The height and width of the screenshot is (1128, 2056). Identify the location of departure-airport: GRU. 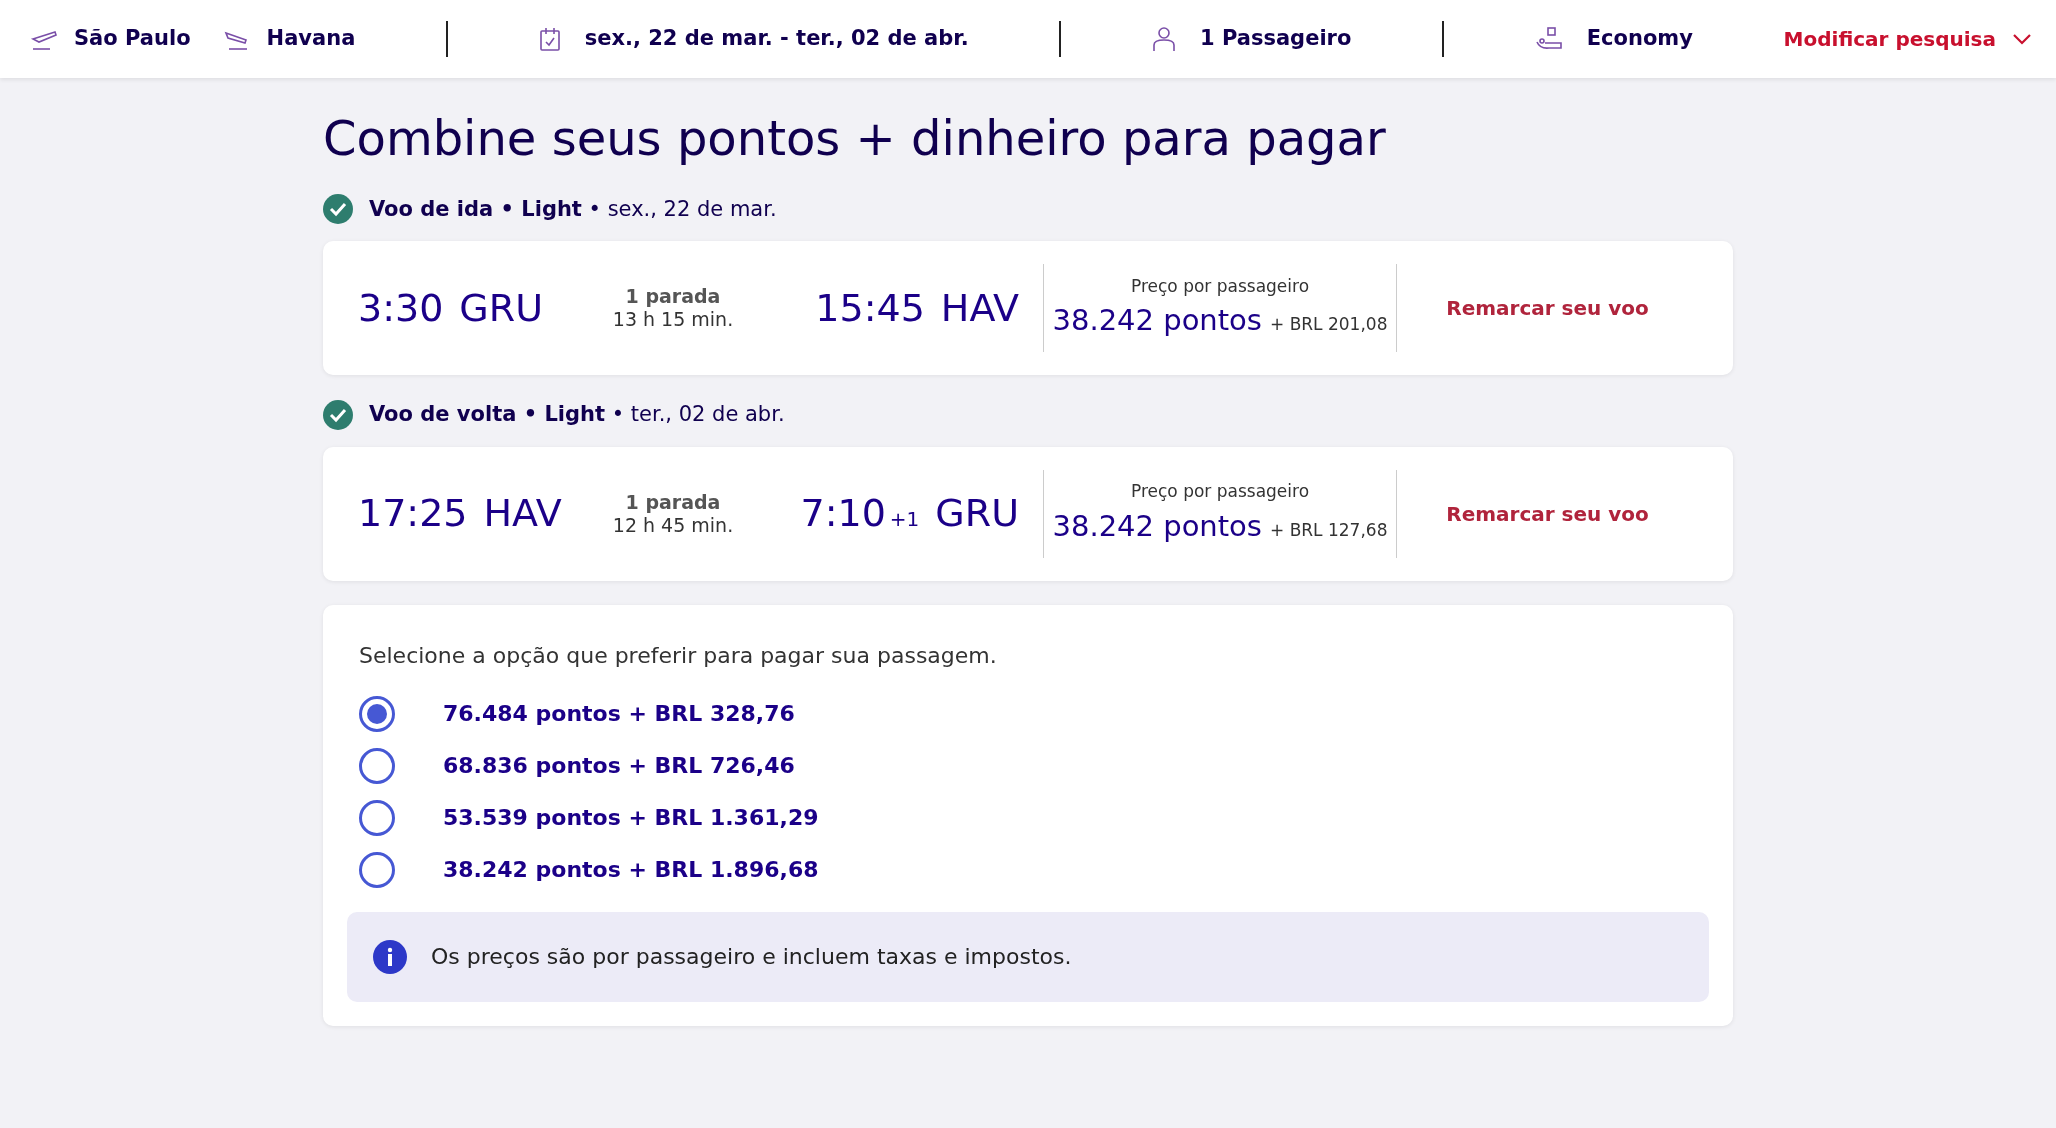
(501, 308).